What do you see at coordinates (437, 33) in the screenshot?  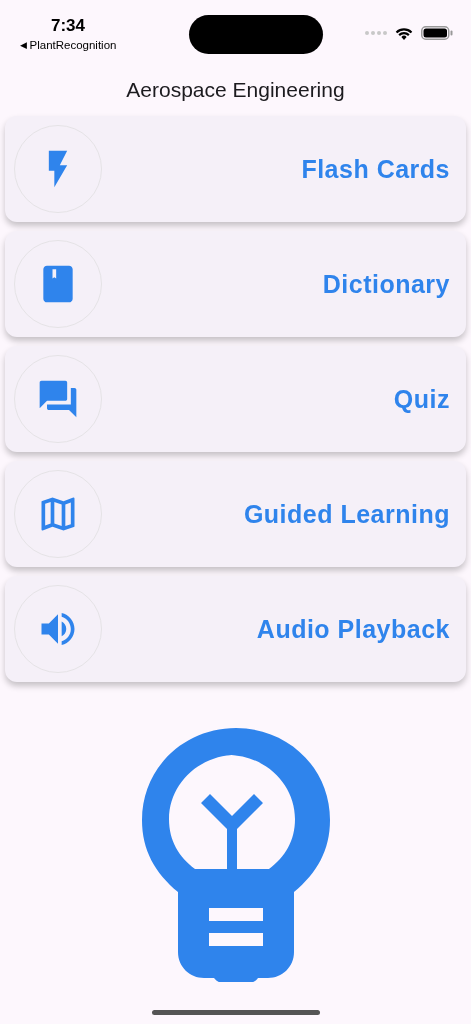 I see `battery-icon` at bounding box center [437, 33].